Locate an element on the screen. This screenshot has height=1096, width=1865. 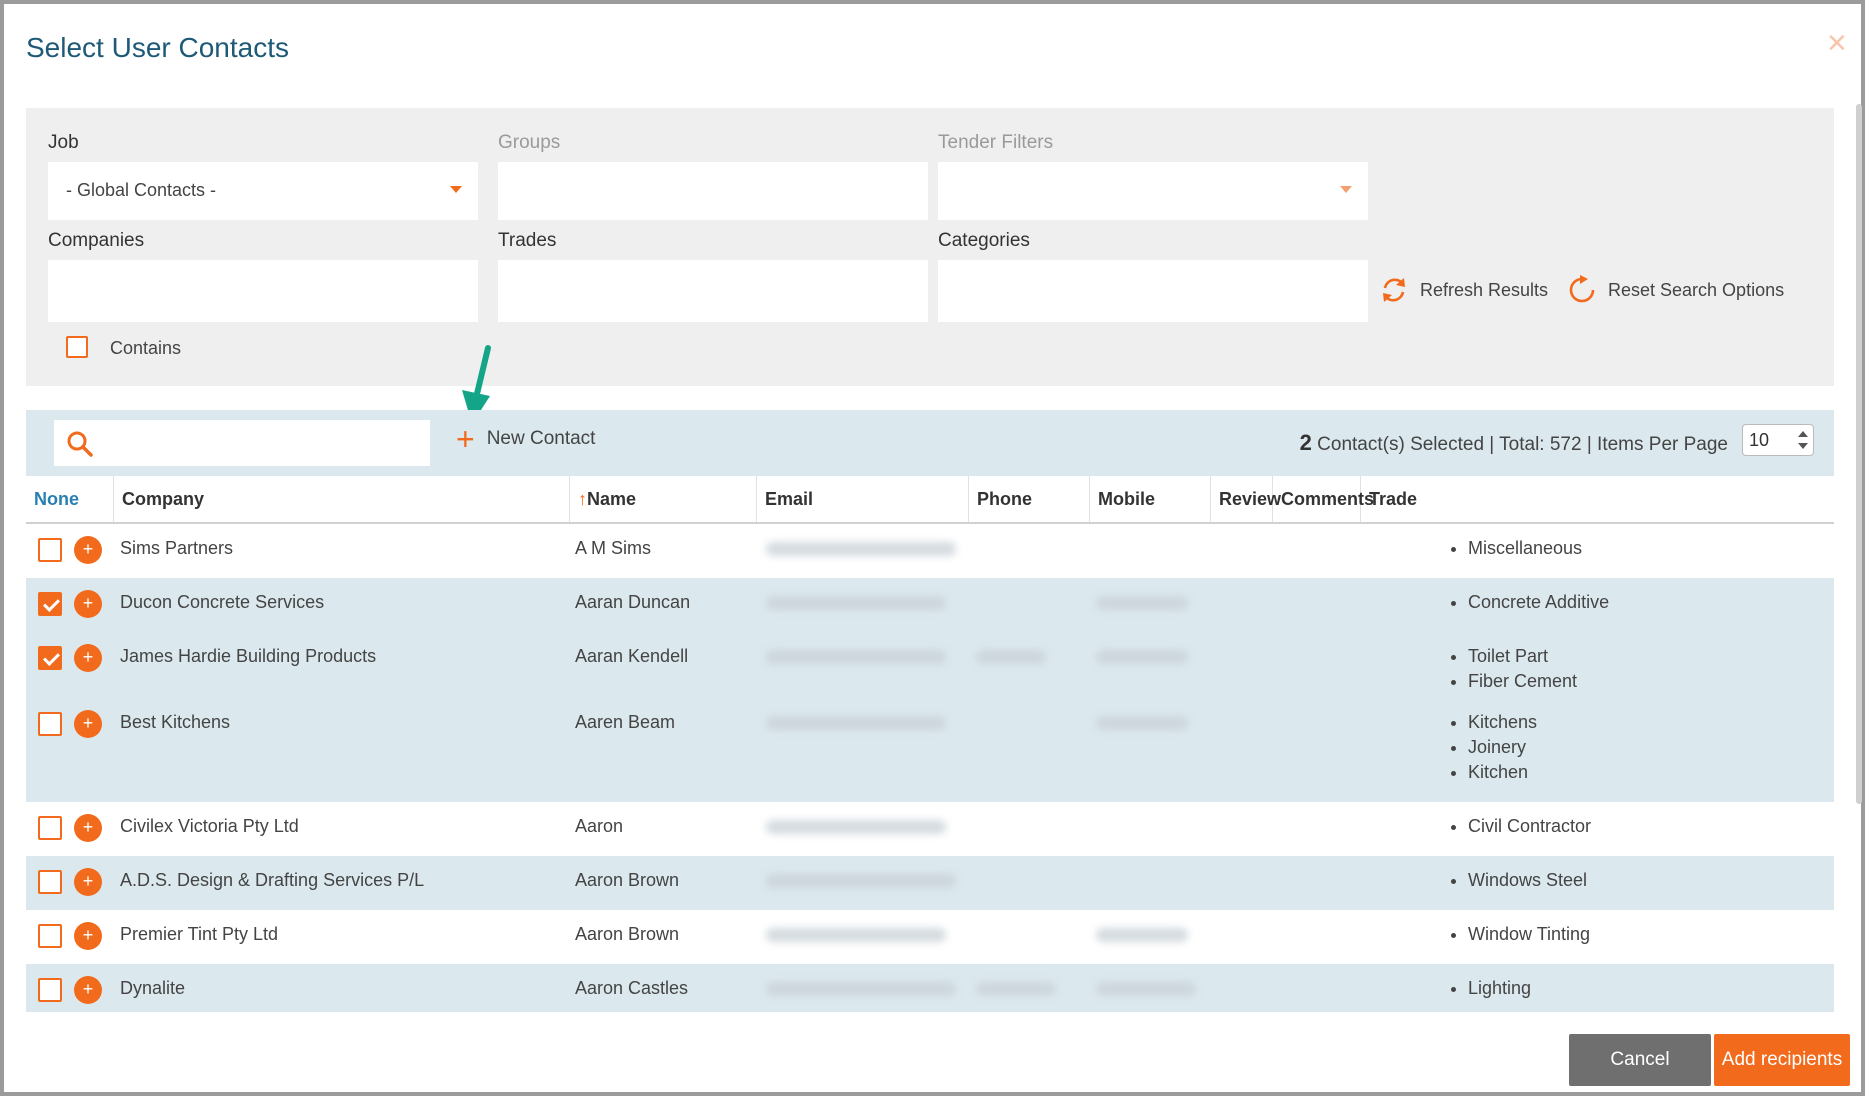
select-none-link: None is located at coordinates (70, 499).